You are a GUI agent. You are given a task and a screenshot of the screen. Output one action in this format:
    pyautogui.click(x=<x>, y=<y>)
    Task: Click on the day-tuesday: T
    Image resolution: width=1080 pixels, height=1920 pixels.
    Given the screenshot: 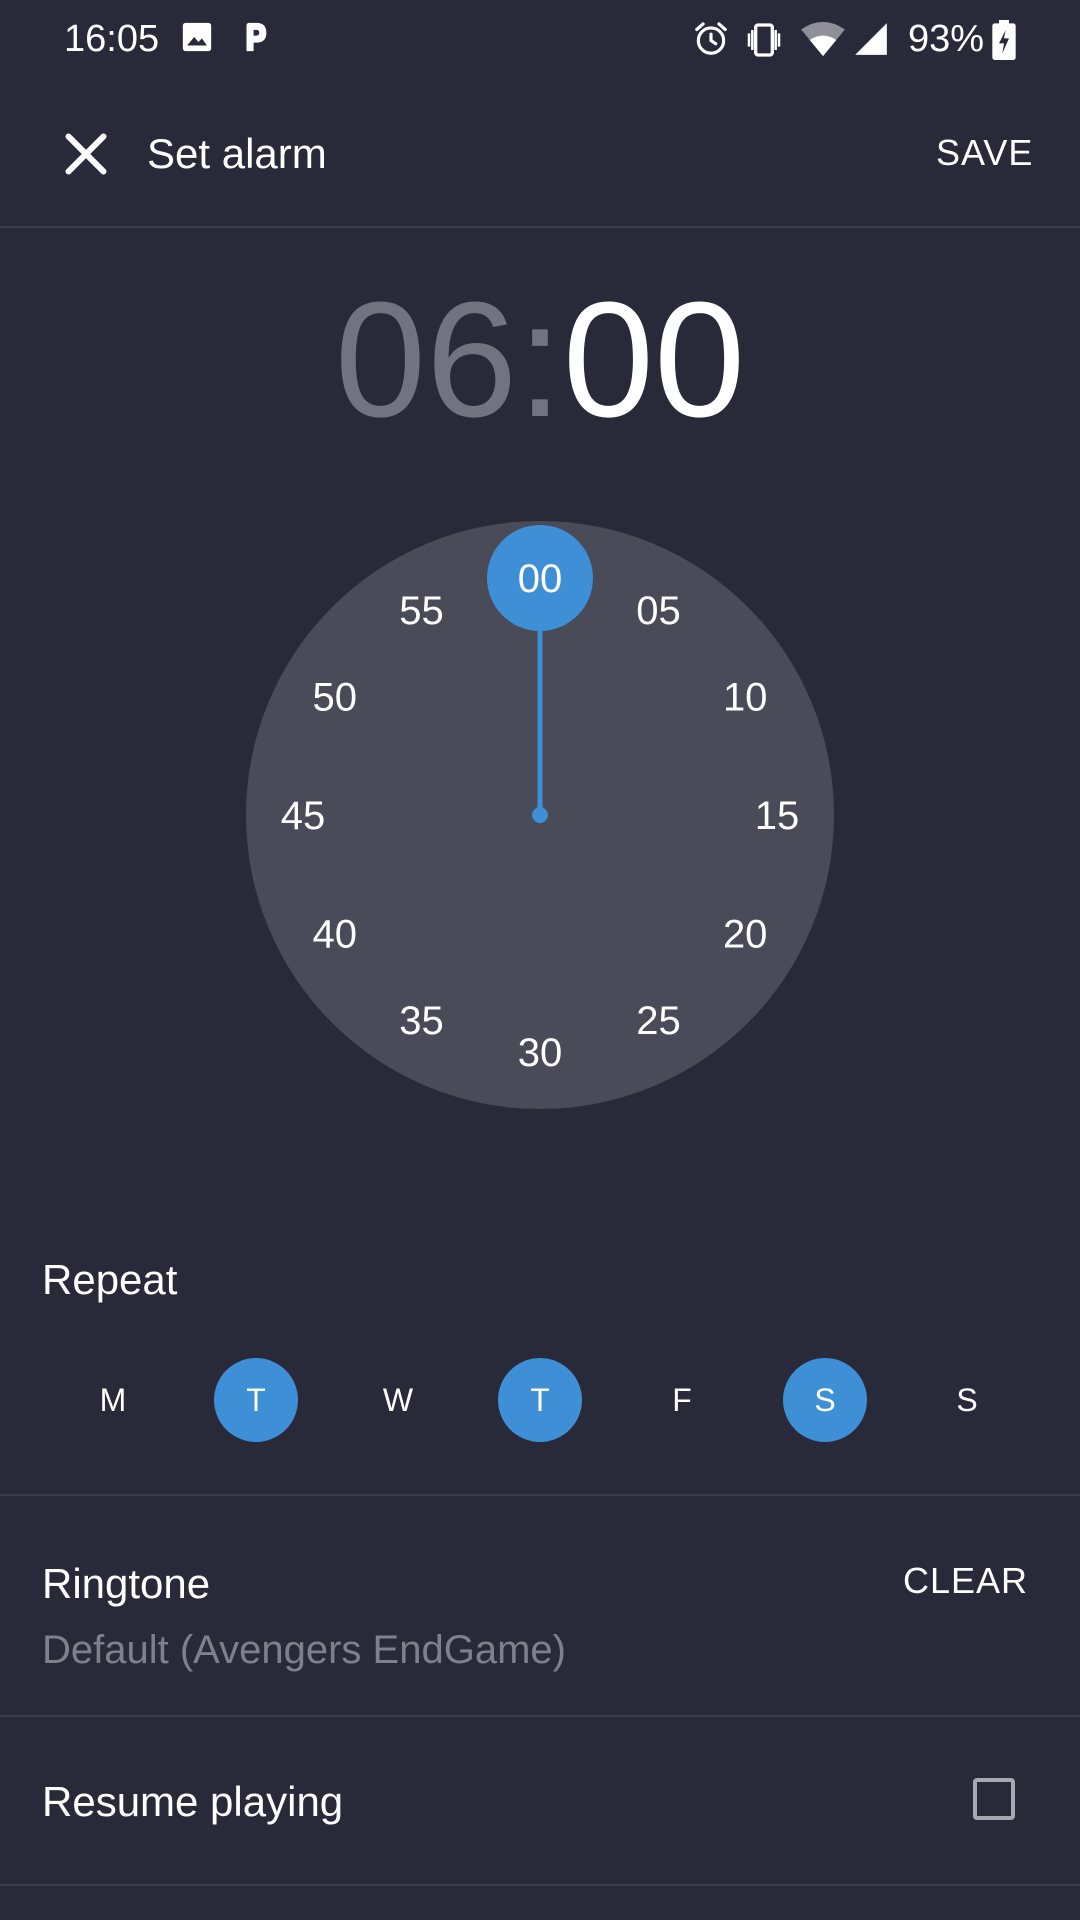 What is the action you would take?
    pyautogui.click(x=256, y=1400)
    